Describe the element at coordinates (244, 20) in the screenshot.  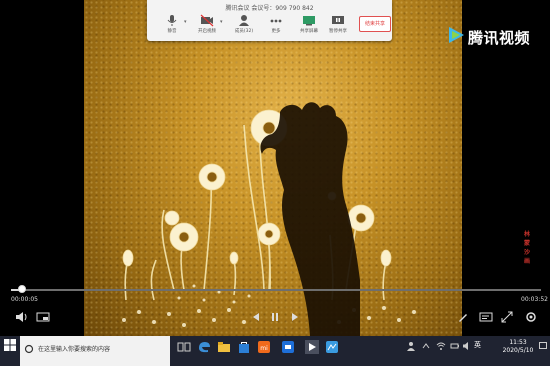
I see `members-icon` at that location.